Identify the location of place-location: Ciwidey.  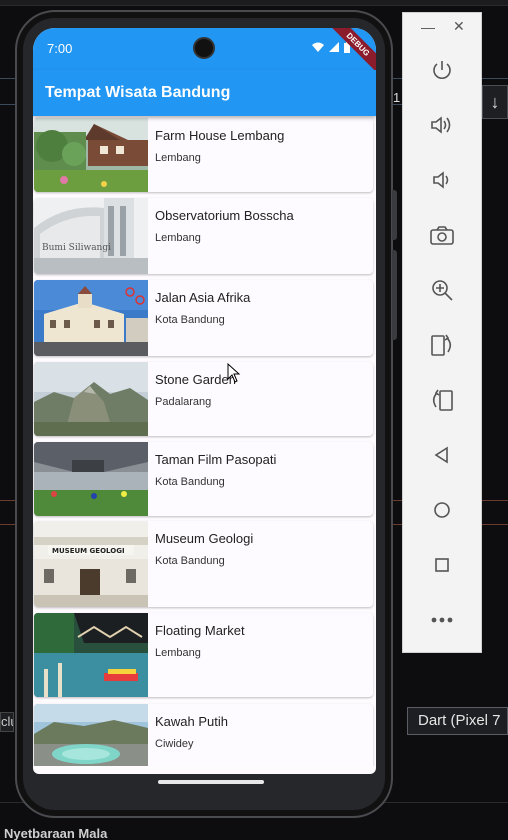
(174, 744).